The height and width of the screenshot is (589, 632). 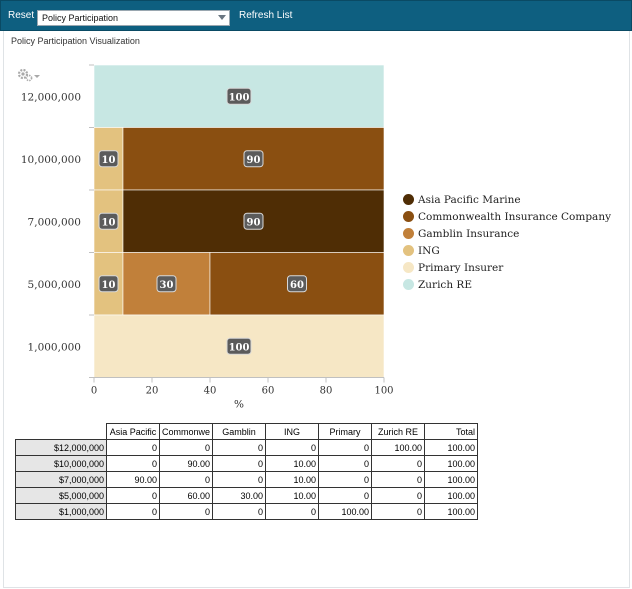 I want to click on legend-item: Commonwealth Insurance Company, so click(x=507, y=216).